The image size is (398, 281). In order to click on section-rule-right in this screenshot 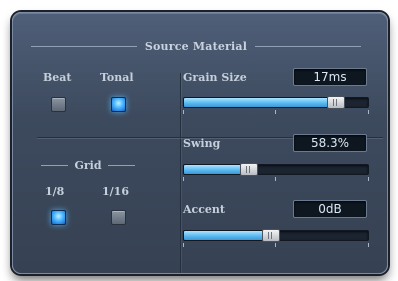, I will do `click(308, 46)`.